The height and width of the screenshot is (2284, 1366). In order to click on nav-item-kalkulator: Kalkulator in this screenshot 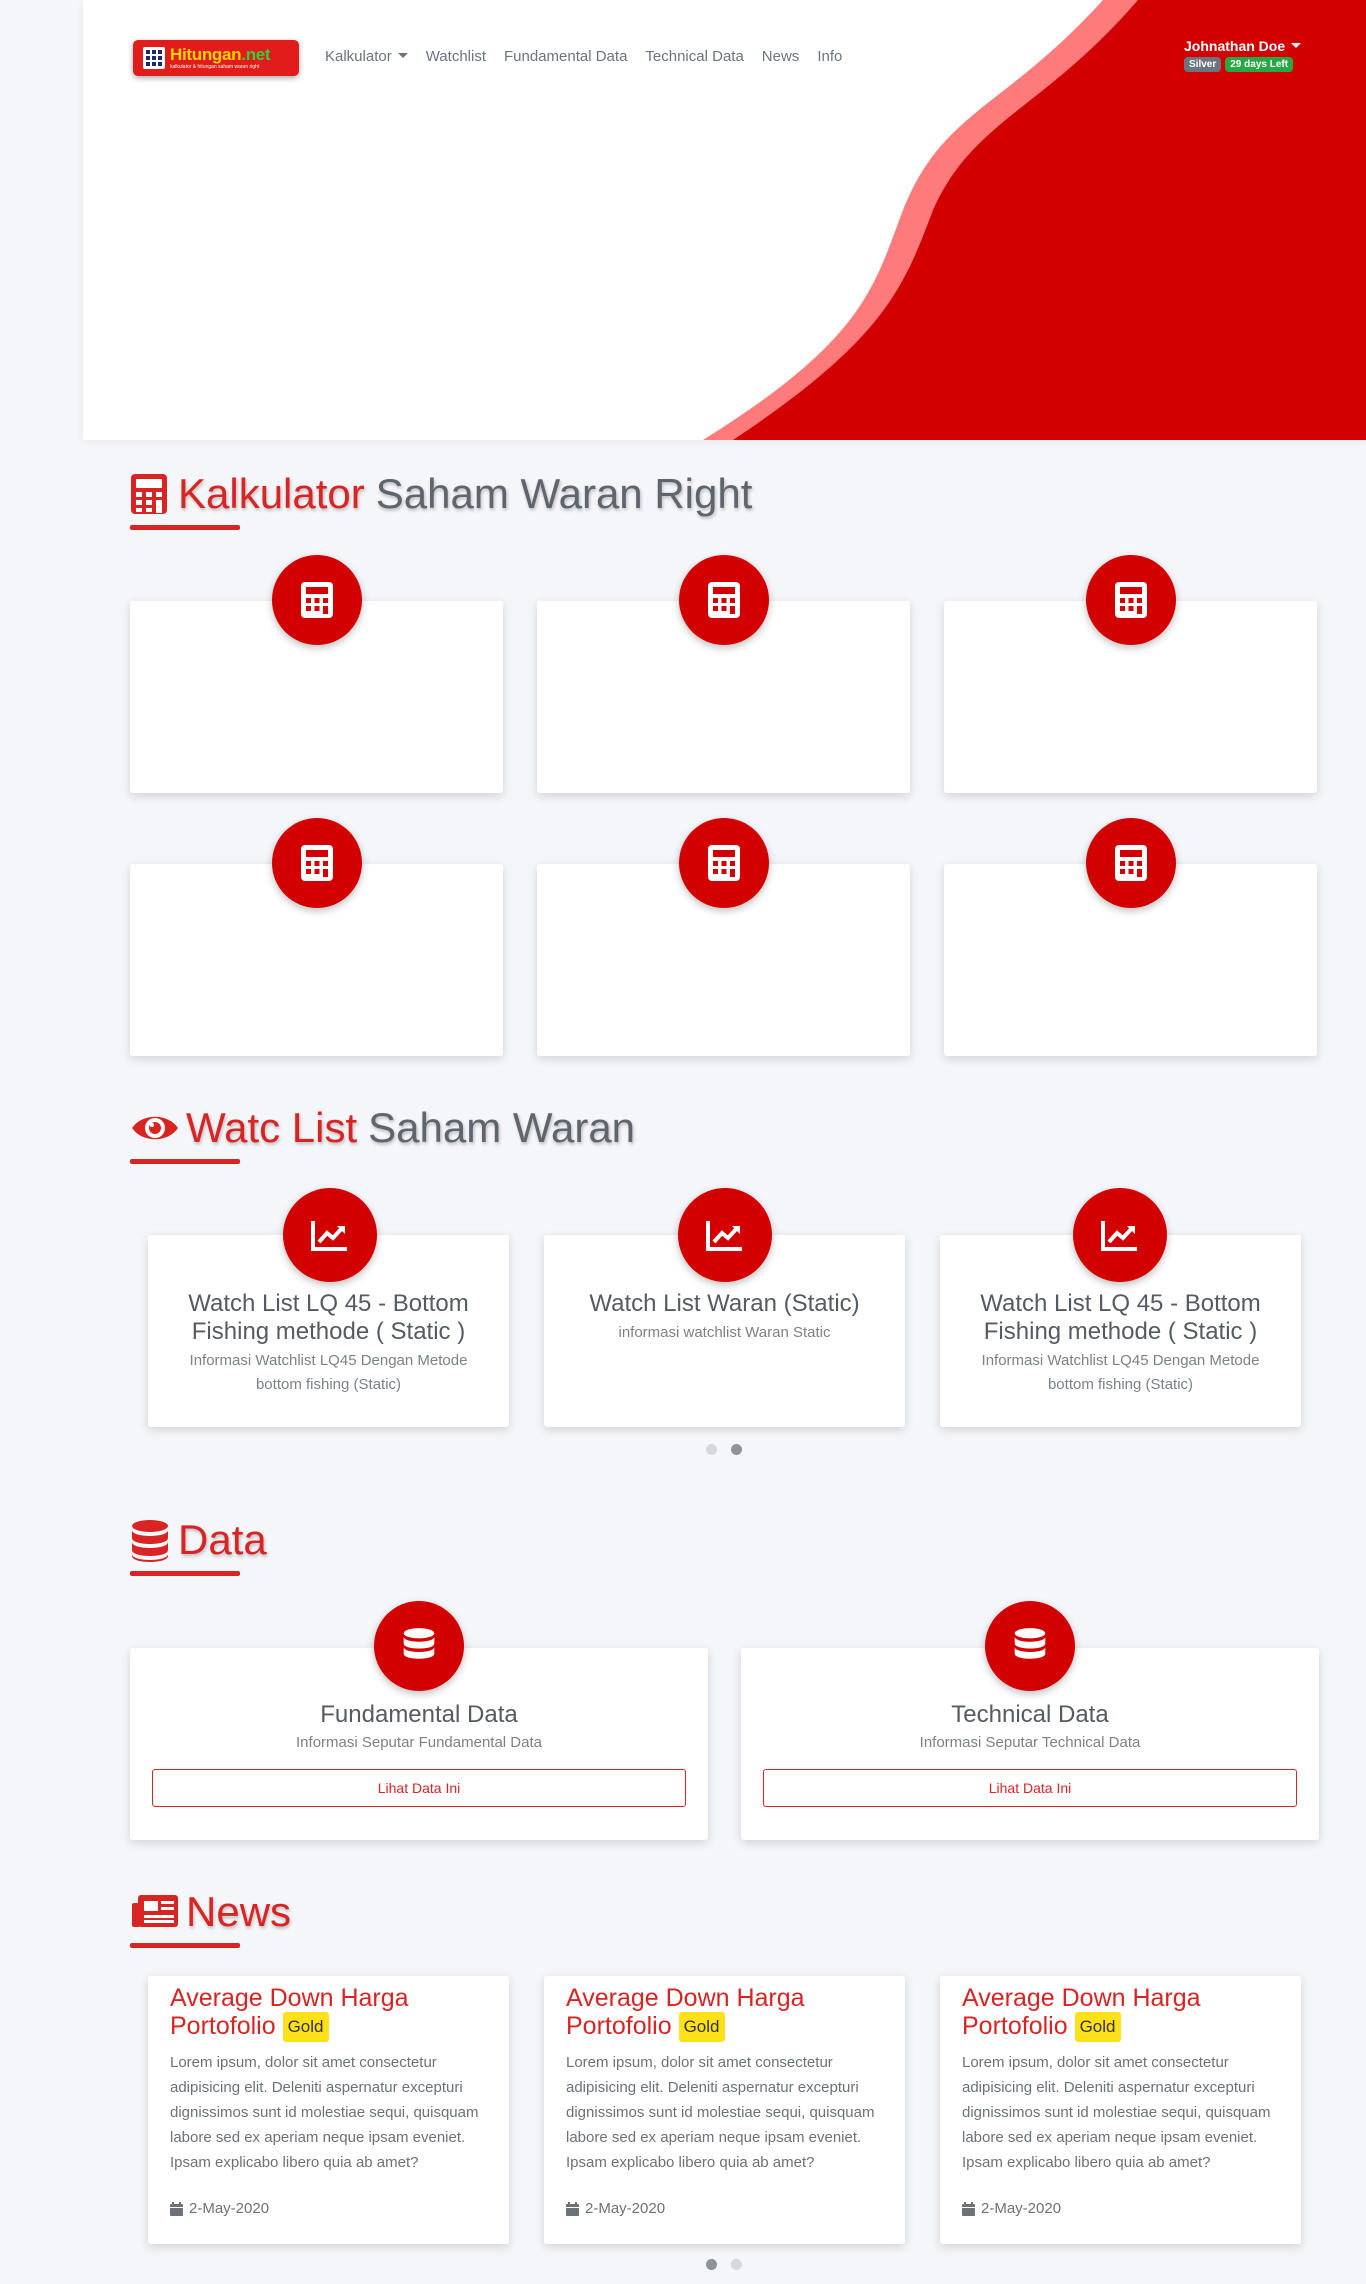, I will do `click(366, 56)`.